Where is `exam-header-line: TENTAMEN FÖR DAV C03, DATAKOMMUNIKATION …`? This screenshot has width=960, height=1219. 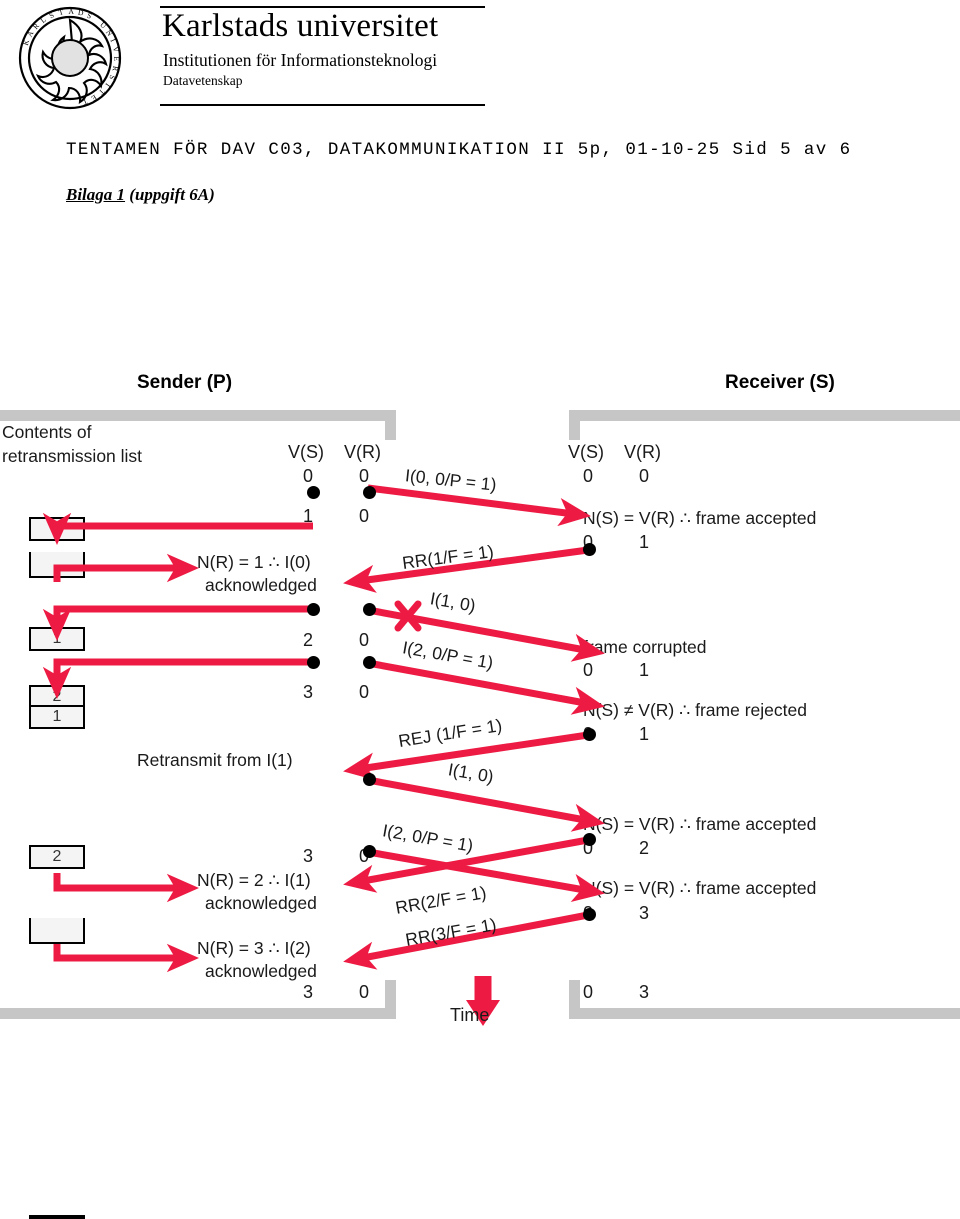
exam-header-line: TENTAMEN FÖR DAV C03, DATAKOMMUNIKATION … is located at coordinates (459, 150).